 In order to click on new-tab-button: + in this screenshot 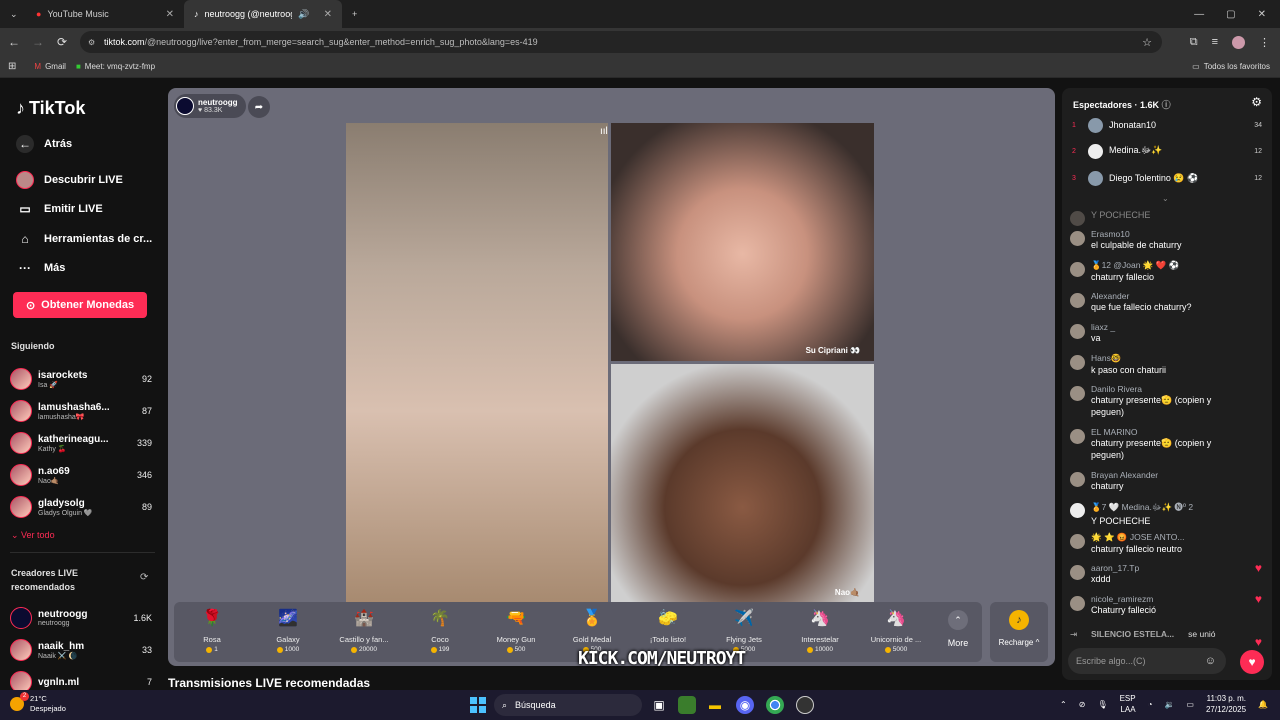, I will do `click(354, 14)`.